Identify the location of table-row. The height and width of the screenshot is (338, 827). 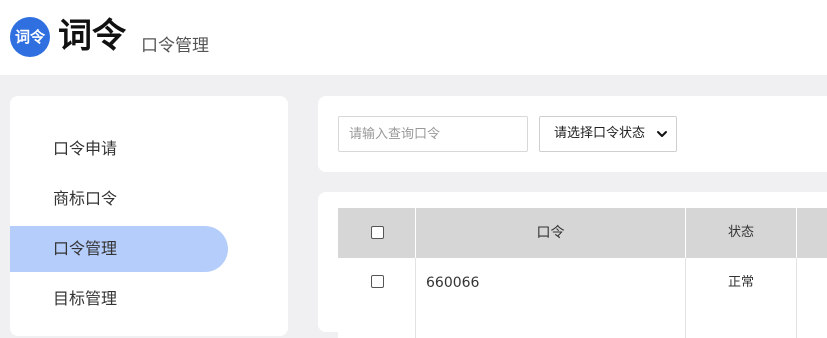
(582, 323).